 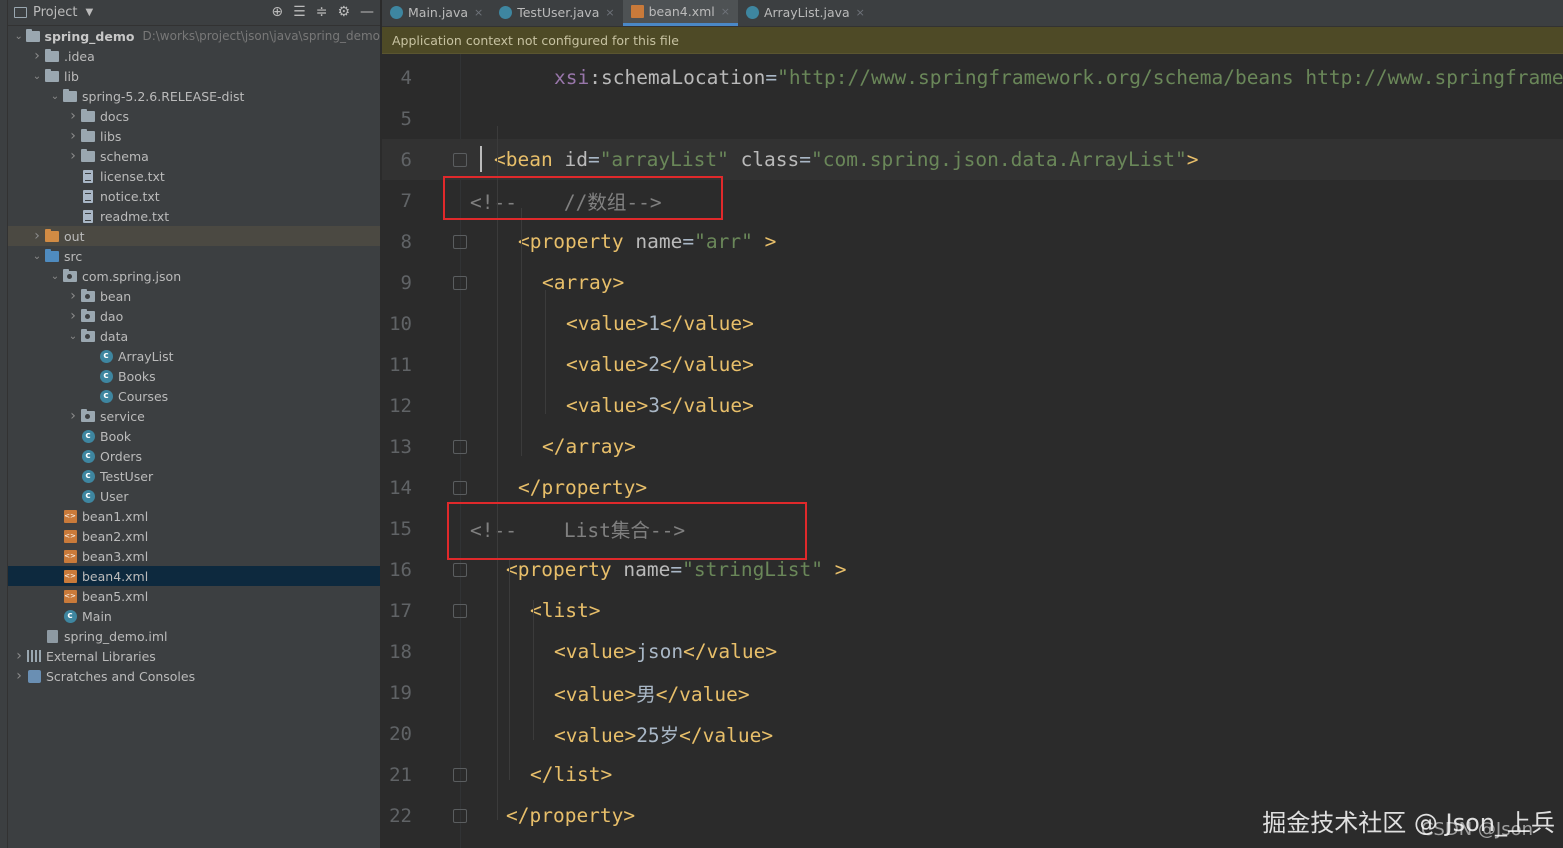 What do you see at coordinates (194, 176) in the screenshot?
I see `tree-item: license.txt` at bounding box center [194, 176].